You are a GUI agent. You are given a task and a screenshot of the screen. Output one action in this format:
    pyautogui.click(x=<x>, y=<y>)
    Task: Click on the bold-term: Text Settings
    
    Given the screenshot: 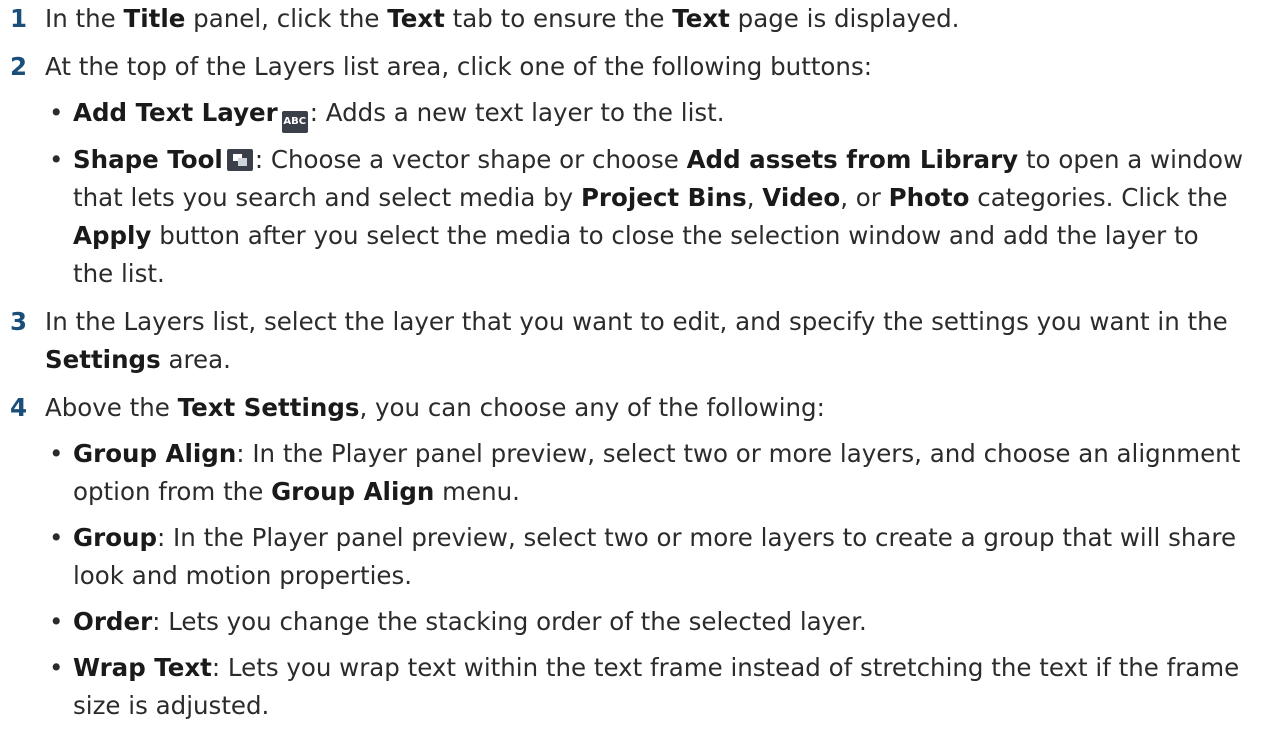 What is the action you would take?
    pyautogui.click(x=268, y=407)
    